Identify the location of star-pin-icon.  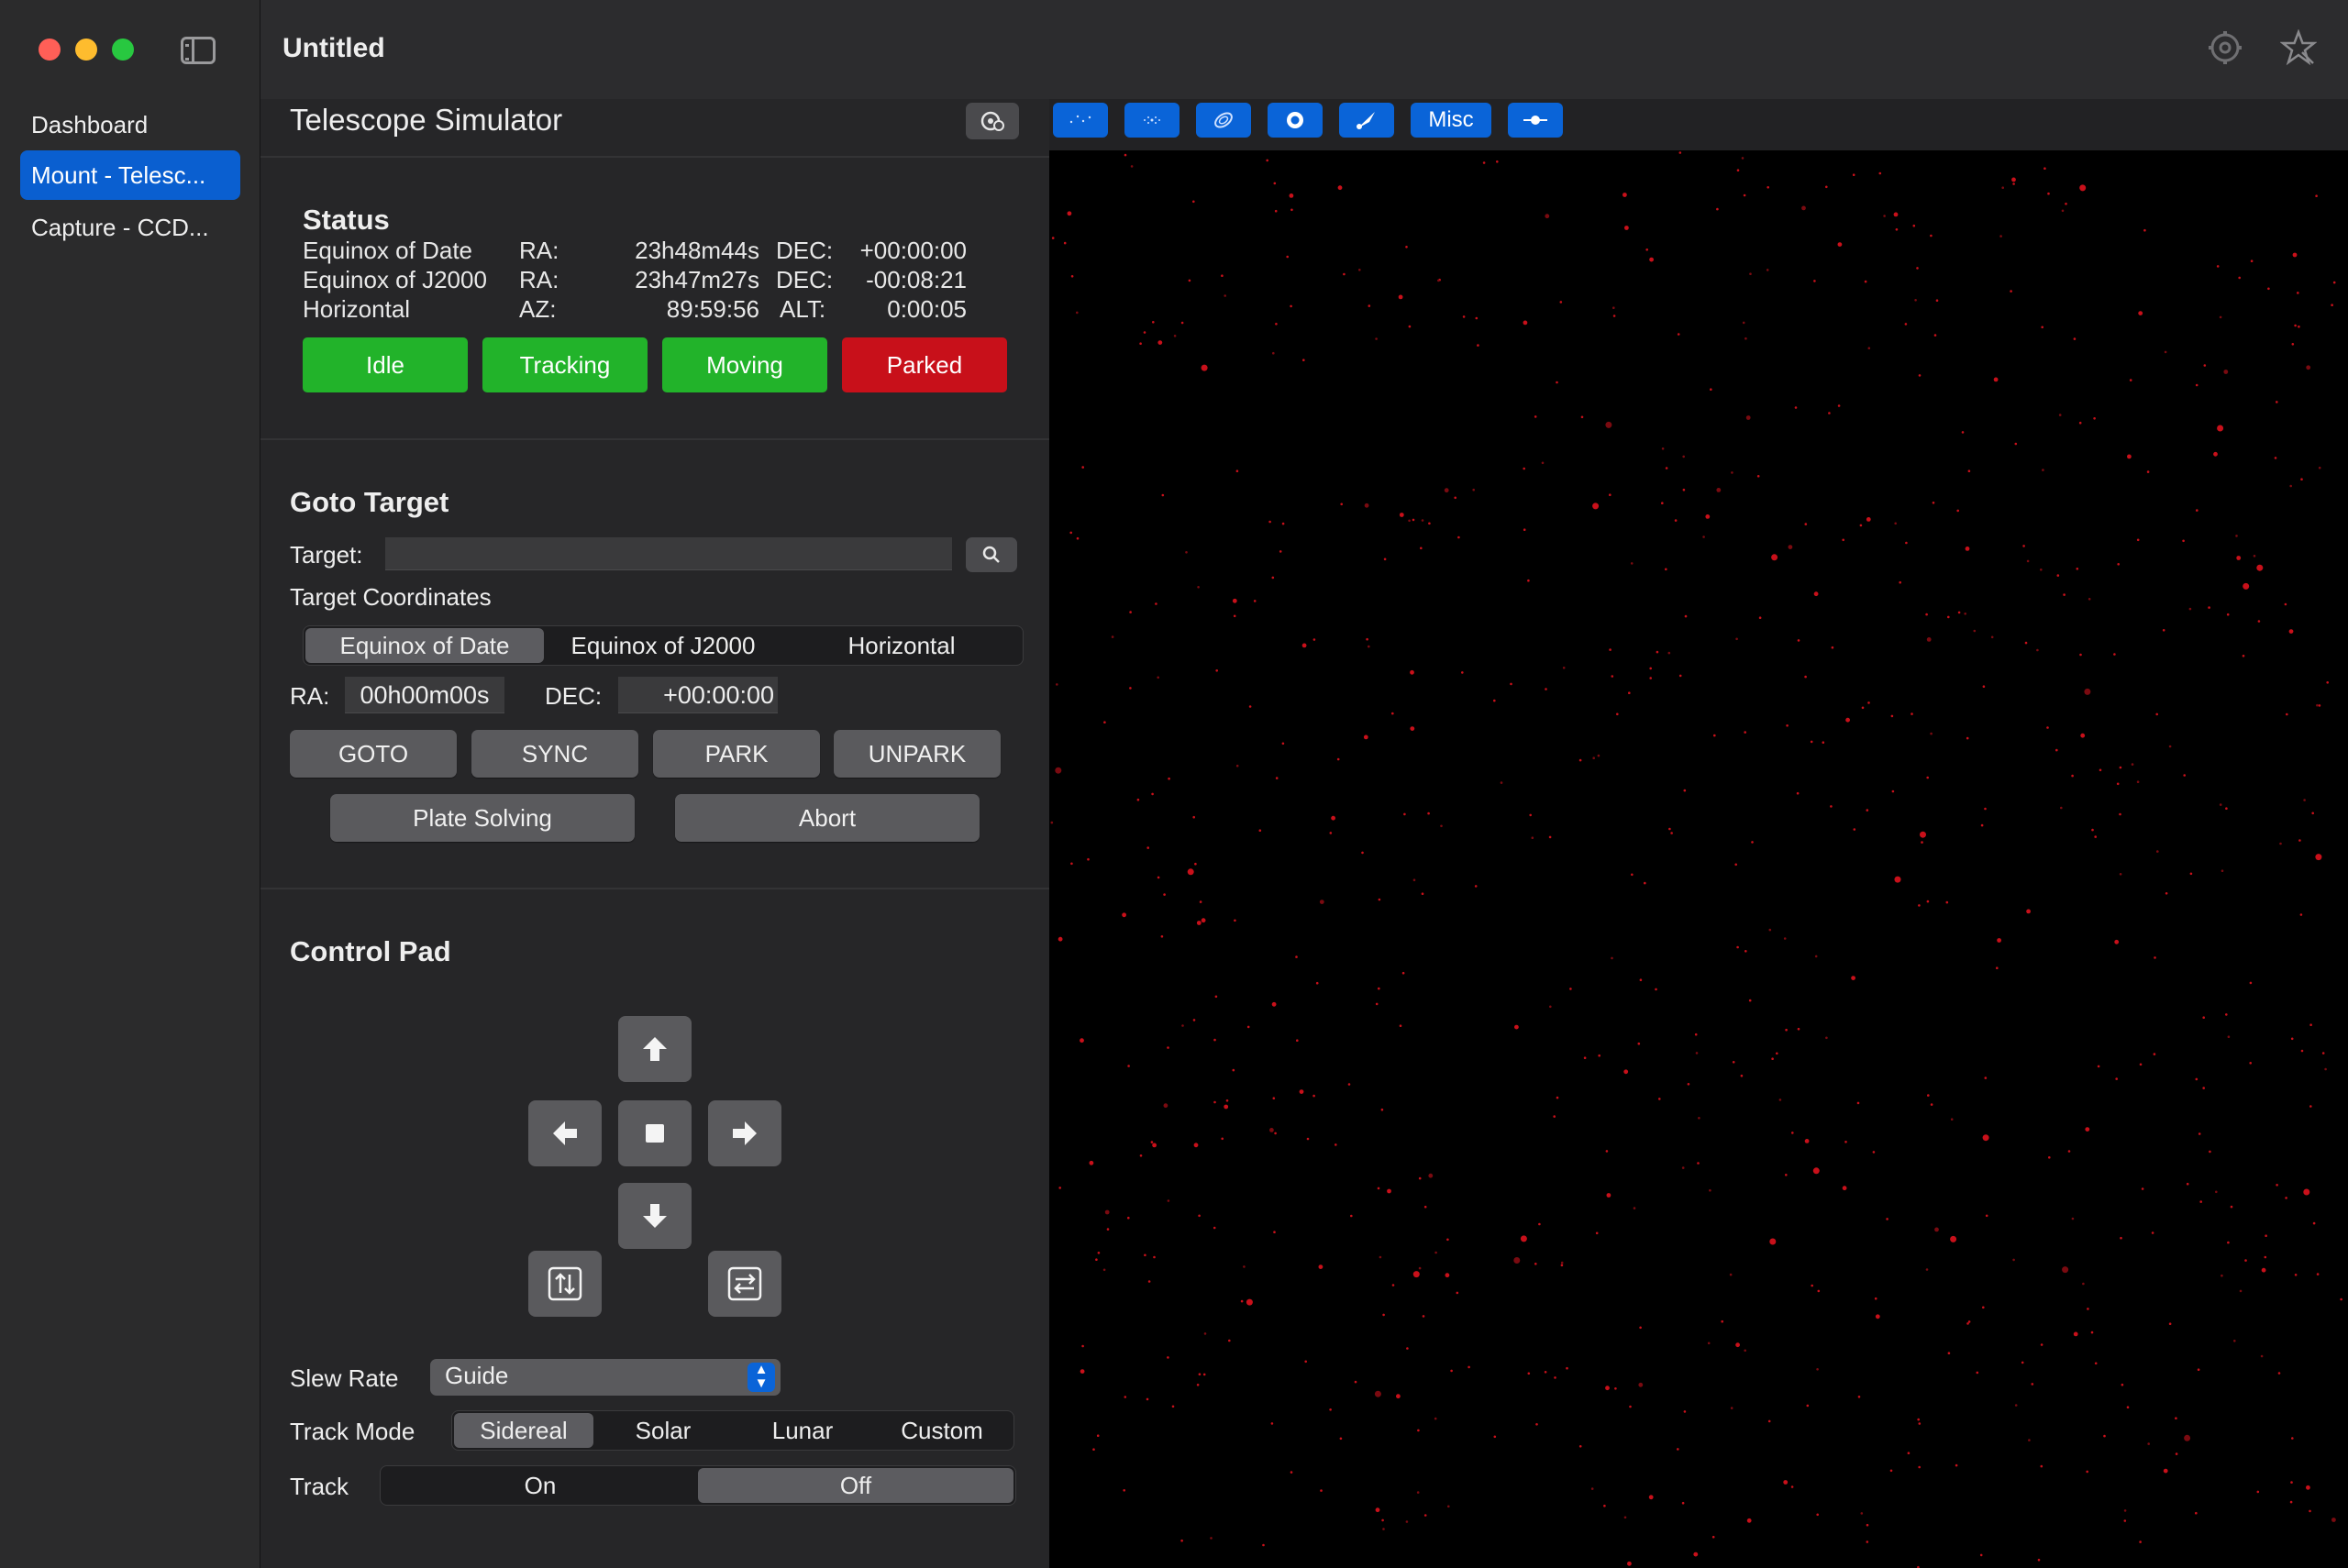
(2298, 49).